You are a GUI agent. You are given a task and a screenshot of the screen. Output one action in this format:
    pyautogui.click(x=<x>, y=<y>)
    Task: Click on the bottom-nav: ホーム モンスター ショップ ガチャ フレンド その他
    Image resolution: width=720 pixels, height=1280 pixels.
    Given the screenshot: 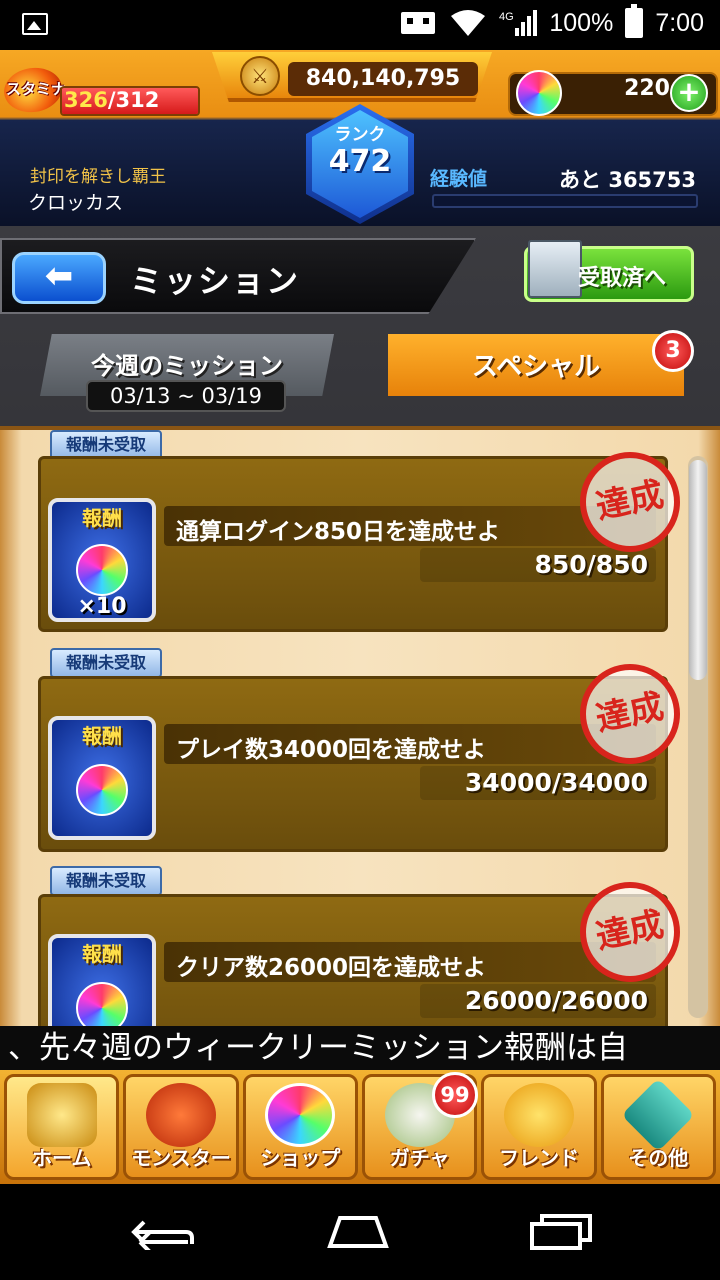 What is the action you would take?
    pyautogui.click(x=360, y=1127)
    